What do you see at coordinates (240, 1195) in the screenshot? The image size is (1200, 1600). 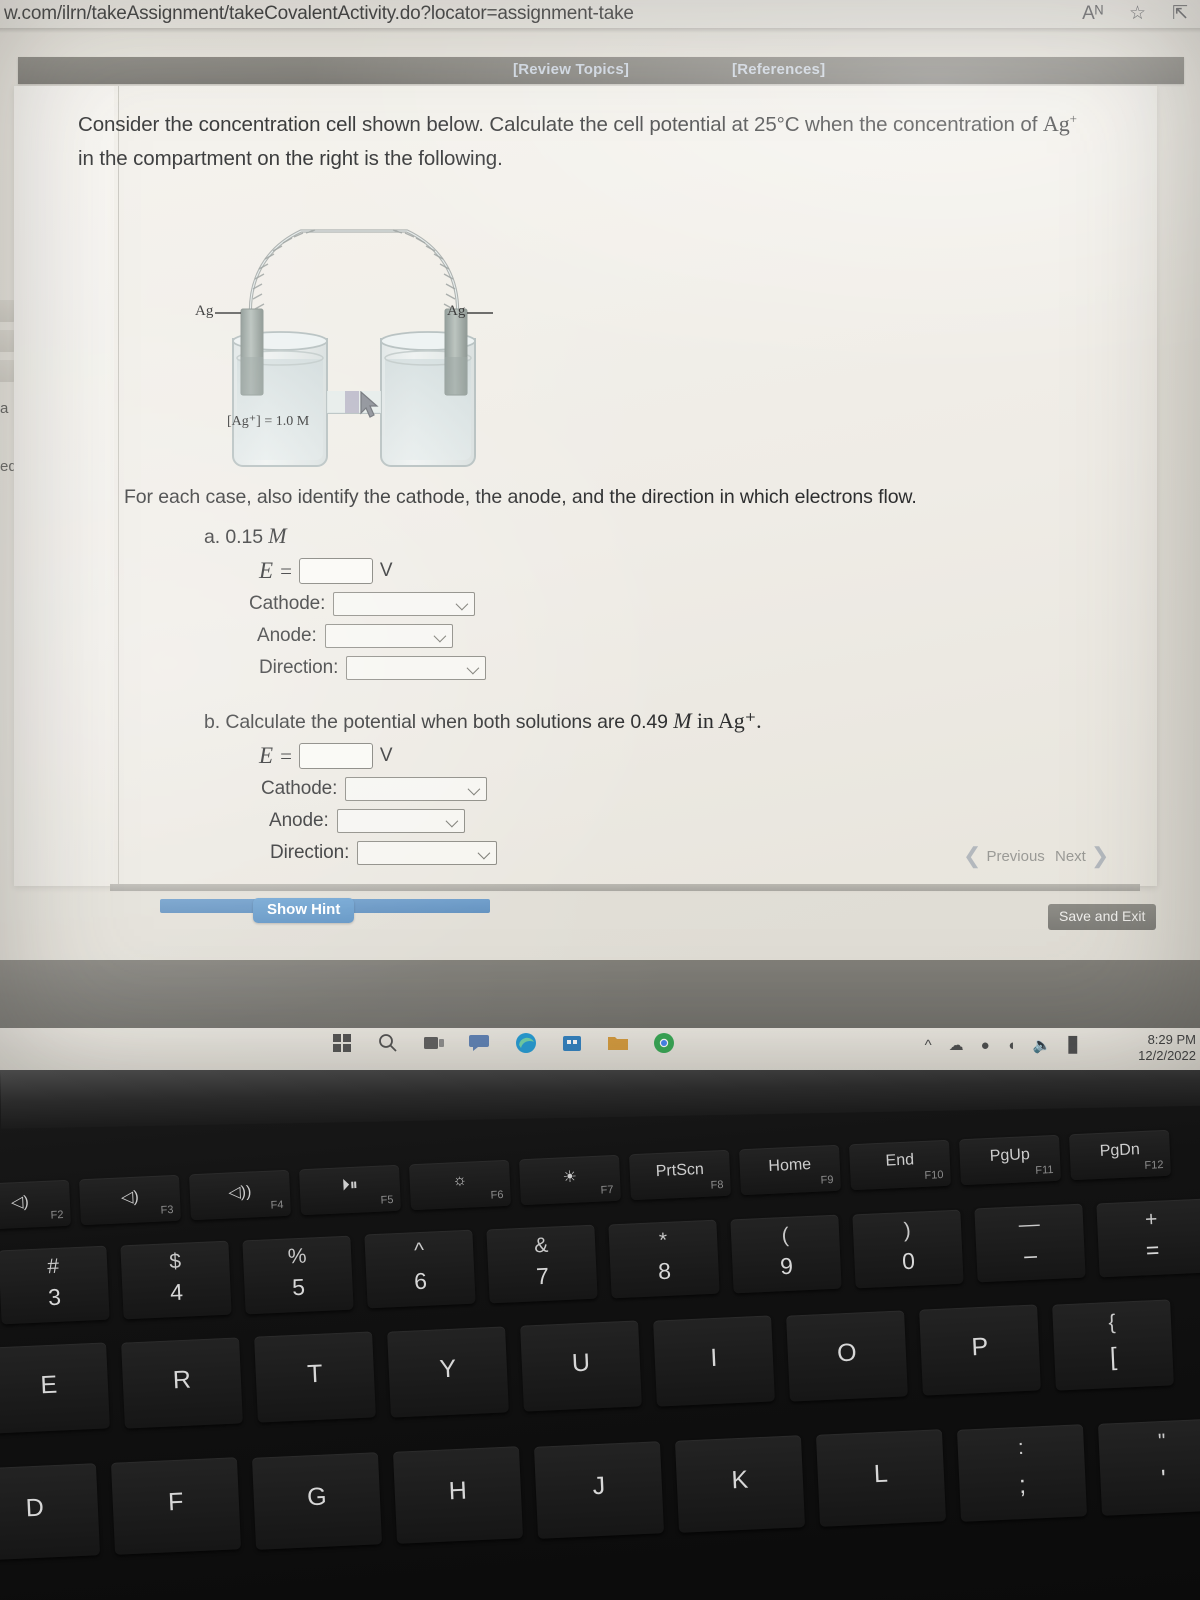 I see `fn-F4-key: ◁)) F4` at bounding box center [240, 1195].